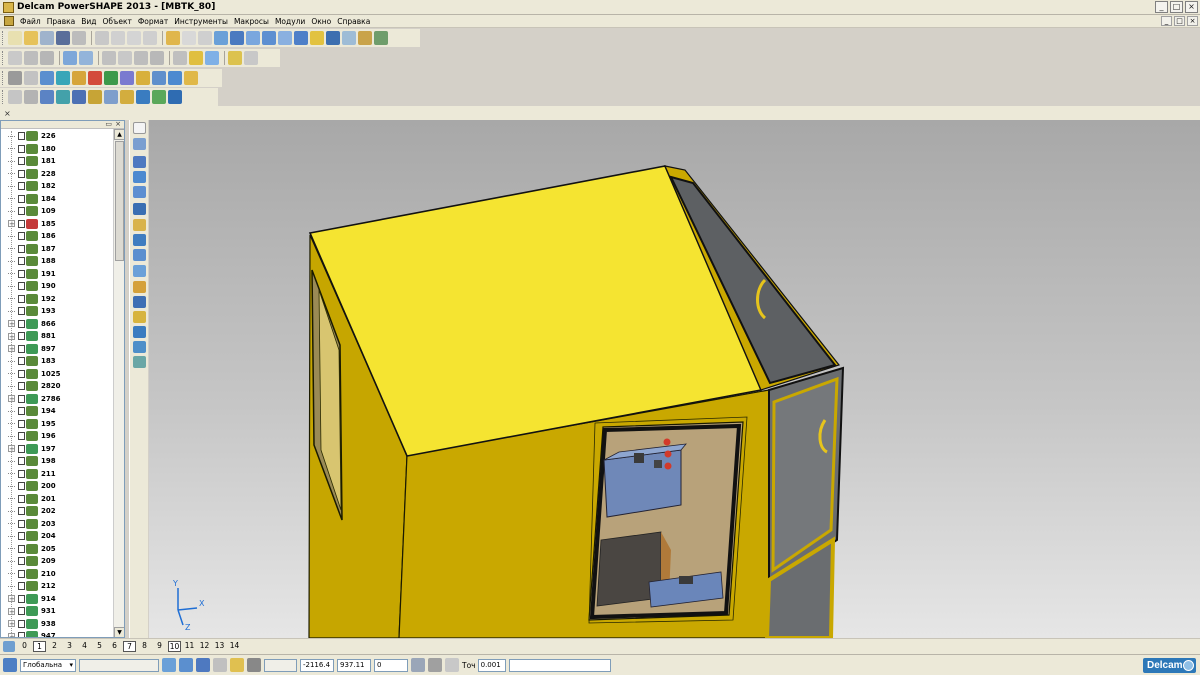  What do you see at coordinates (15, 58) in the screenshot?
I see `view-top-icon` at bounding box center [15, 58].